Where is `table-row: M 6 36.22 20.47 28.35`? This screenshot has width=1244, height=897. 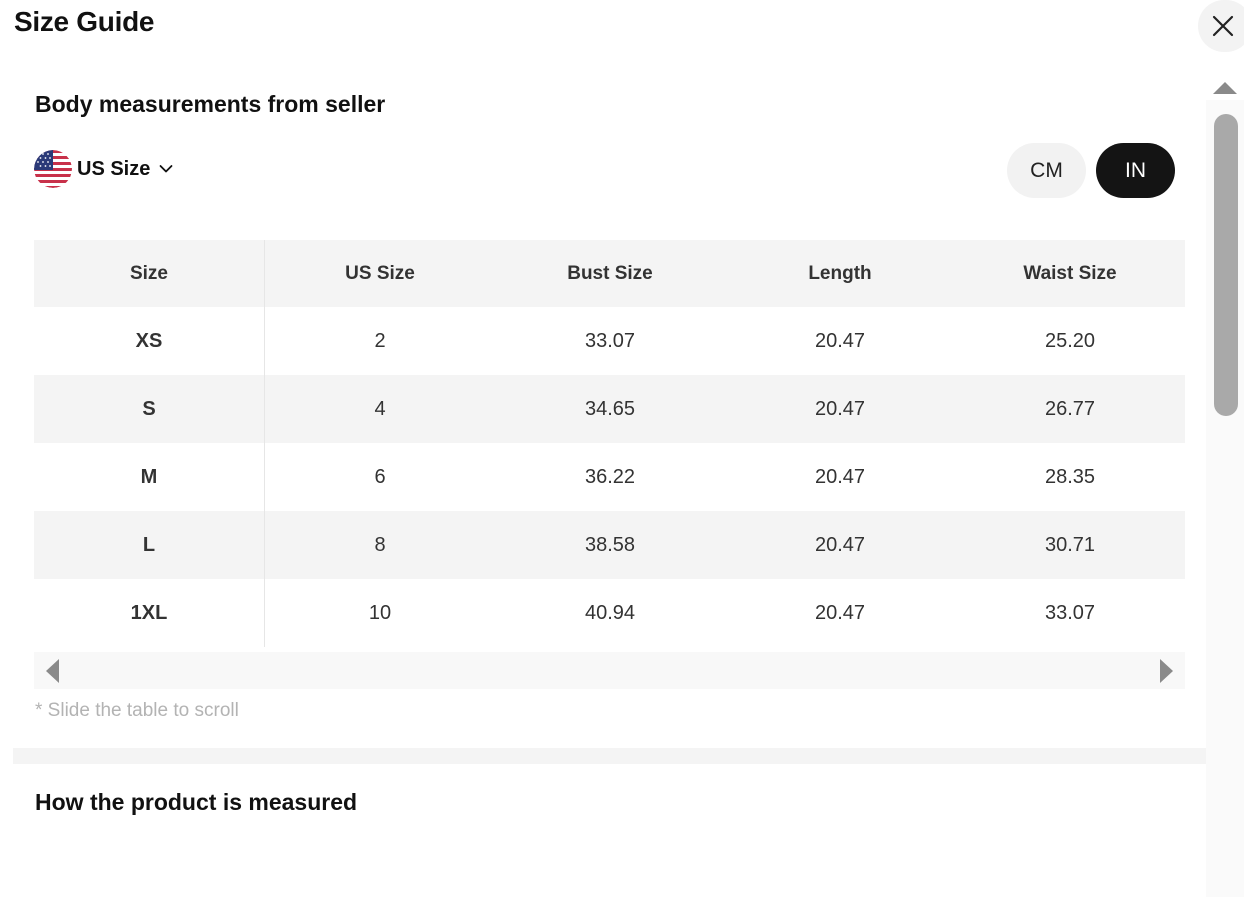
table-row: M 6 36.22 20.47 28.35 is located at coordinates (609, 477).